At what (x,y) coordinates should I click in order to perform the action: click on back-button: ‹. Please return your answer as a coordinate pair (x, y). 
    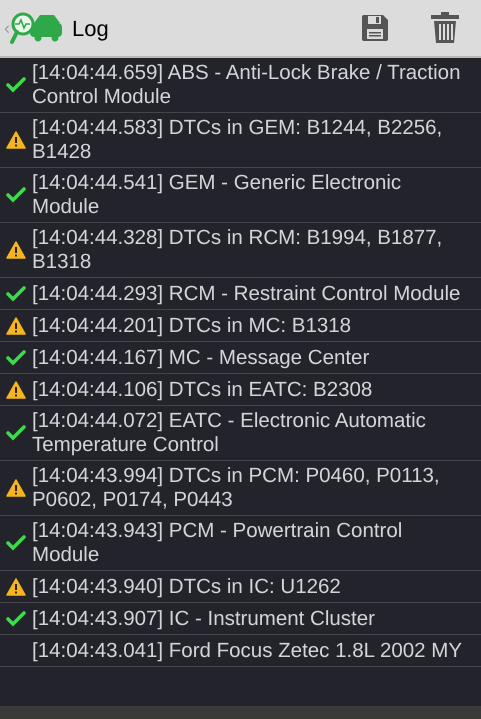
    Looking at the image, I should click on (36, 28).